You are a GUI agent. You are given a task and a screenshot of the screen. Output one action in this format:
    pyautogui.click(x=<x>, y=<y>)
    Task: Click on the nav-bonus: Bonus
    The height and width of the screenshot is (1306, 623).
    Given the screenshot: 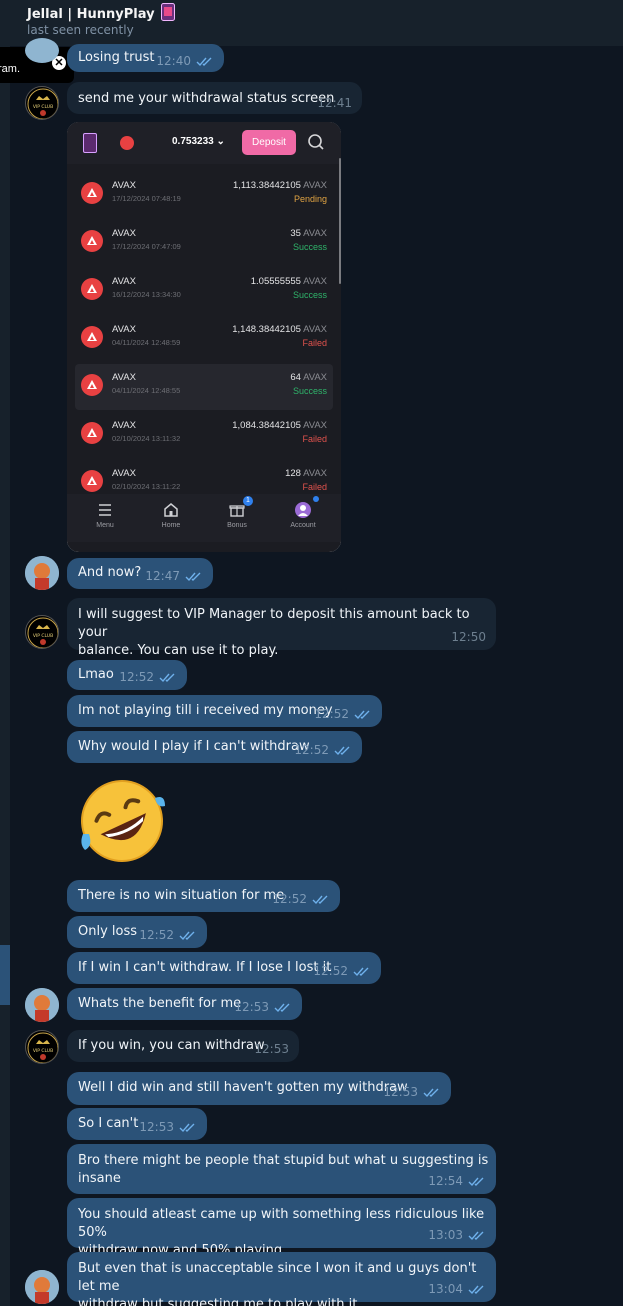 What is the action you would take?
    pyautogui.click(x=237, y=515)
    